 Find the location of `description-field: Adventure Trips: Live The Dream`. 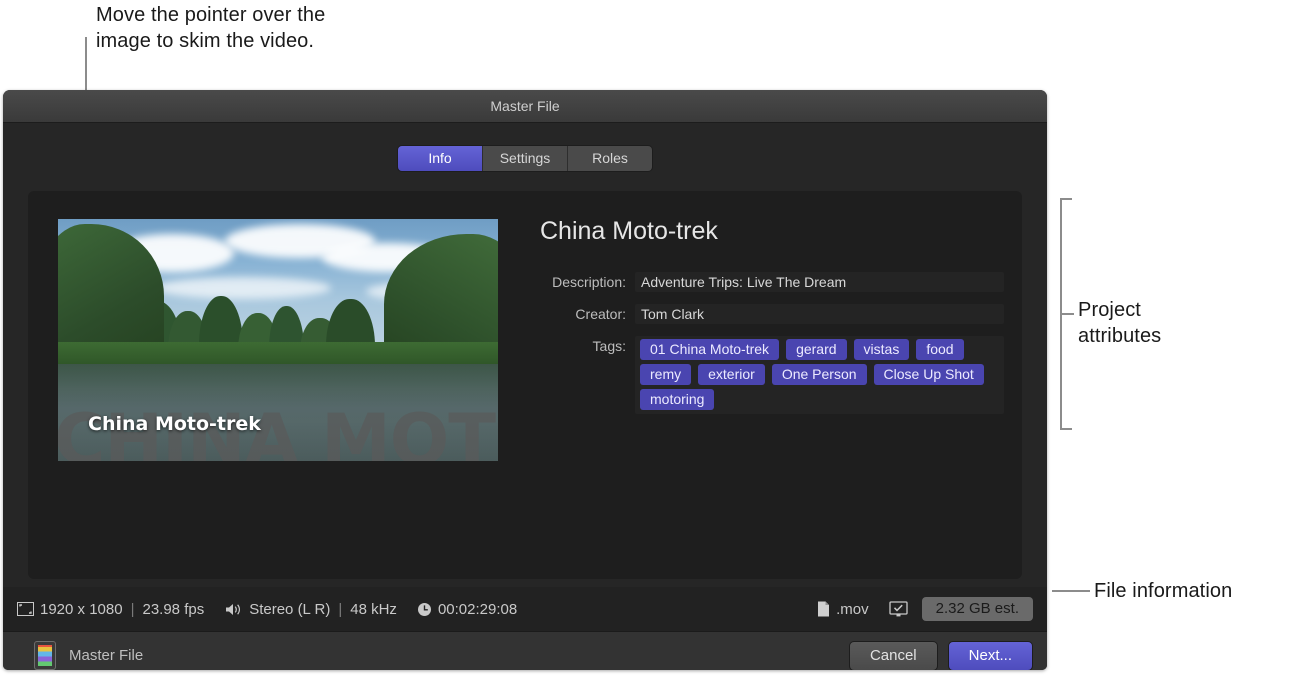

description-field: Adventure Trips: Live The Dream is located at coordinates (819, 282).